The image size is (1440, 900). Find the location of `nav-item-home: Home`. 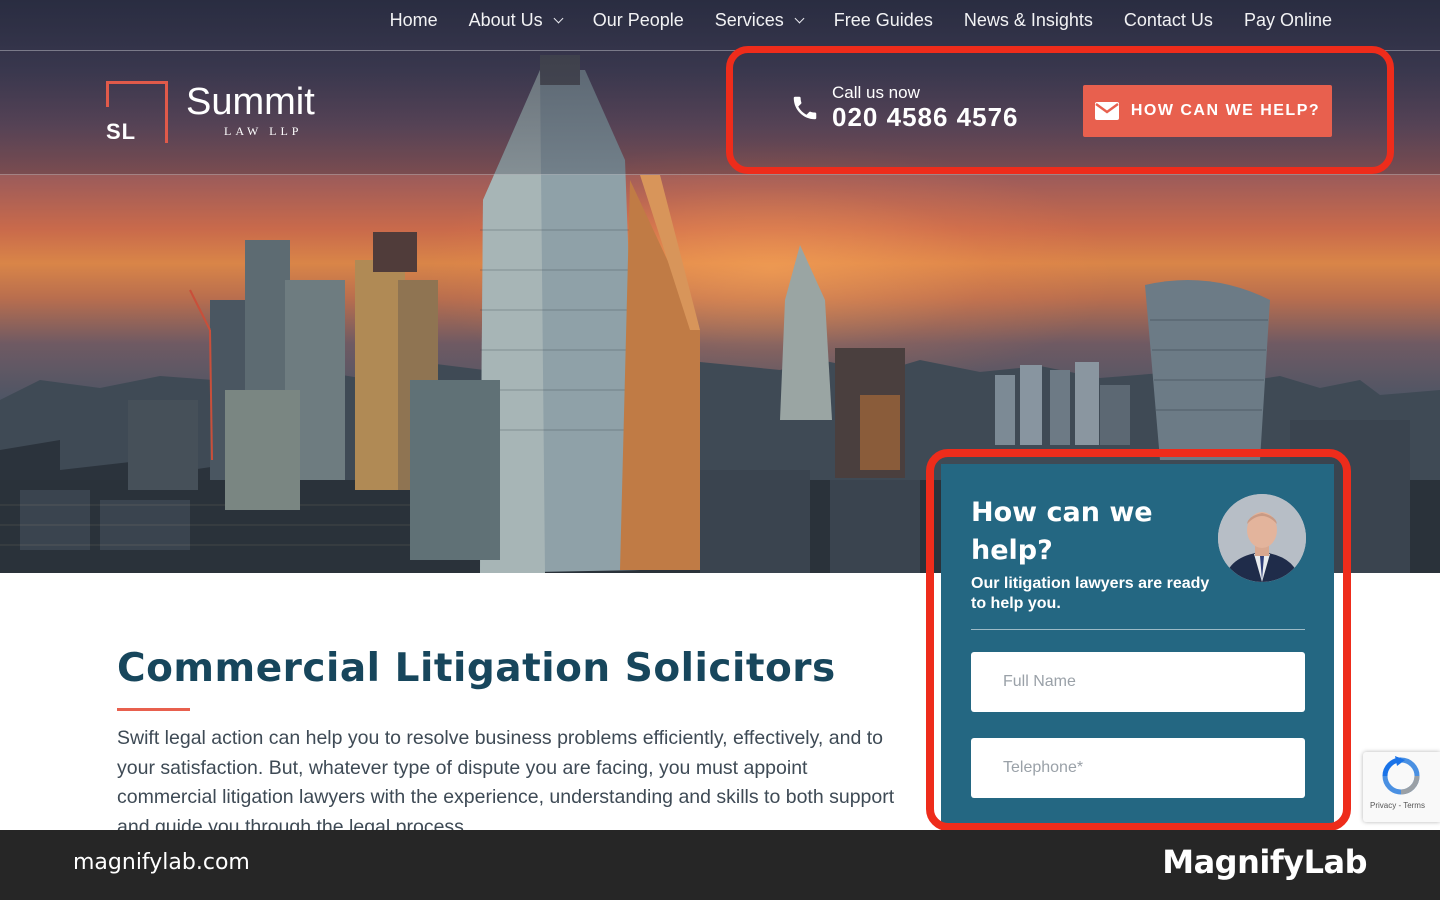

nav-item-home: Home is located at coordinates (414, 20).